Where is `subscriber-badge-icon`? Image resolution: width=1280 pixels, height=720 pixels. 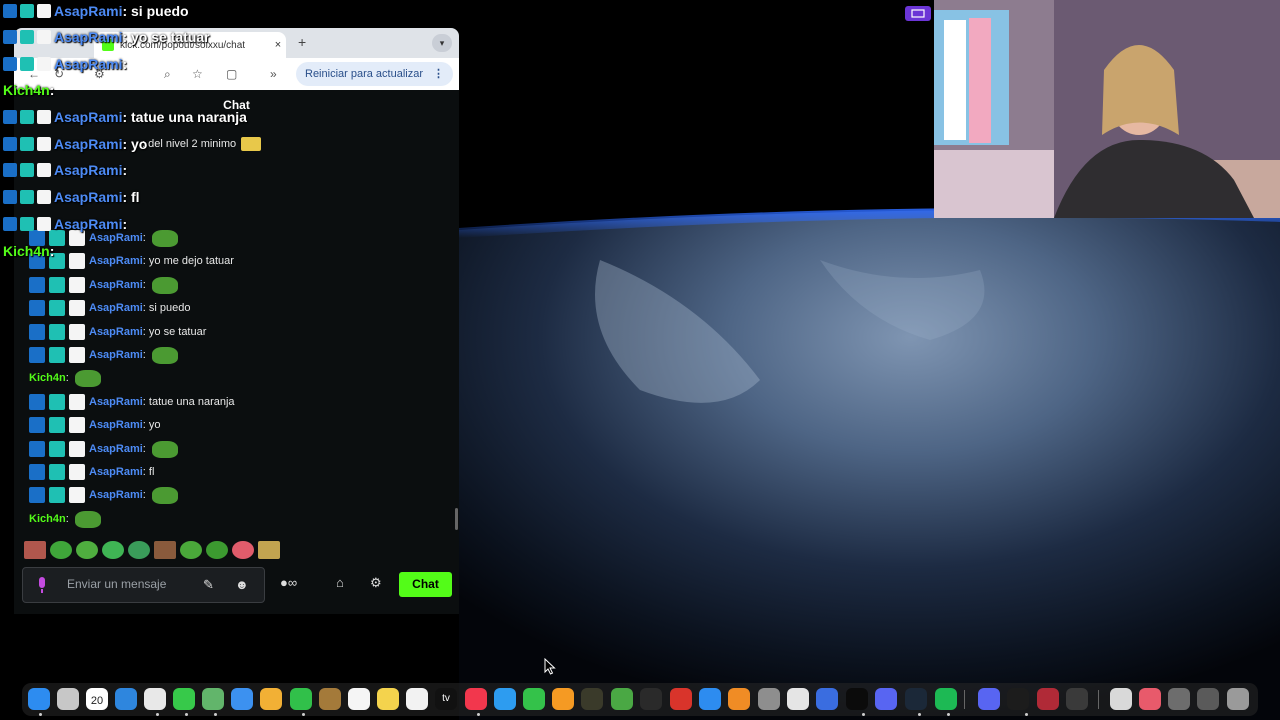
subscriber-badge-icon is located at coordinates (77, 449).